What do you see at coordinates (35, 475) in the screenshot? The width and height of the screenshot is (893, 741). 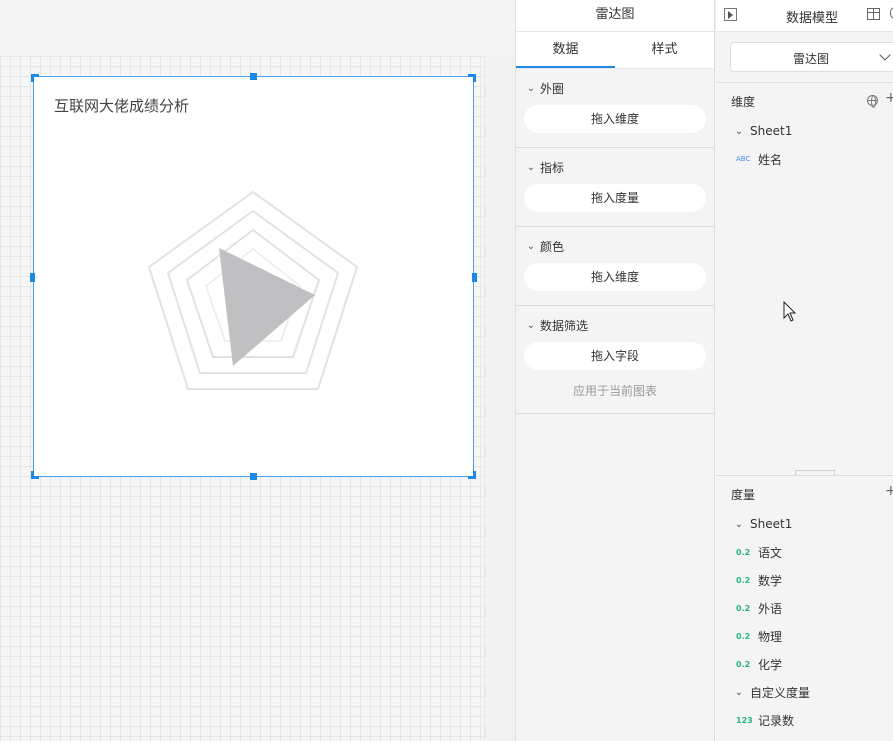 I see `resize-corner-bottom-left` at bounding box center [35, 475].